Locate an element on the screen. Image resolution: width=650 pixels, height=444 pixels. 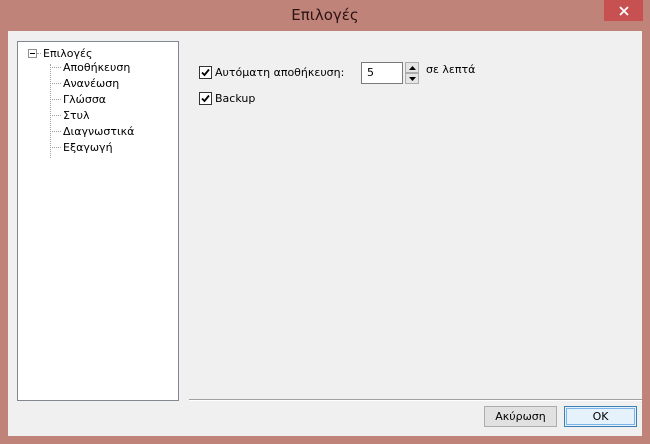
tree-item-label: Αποθήκευση is located at coordinates (97, 67).